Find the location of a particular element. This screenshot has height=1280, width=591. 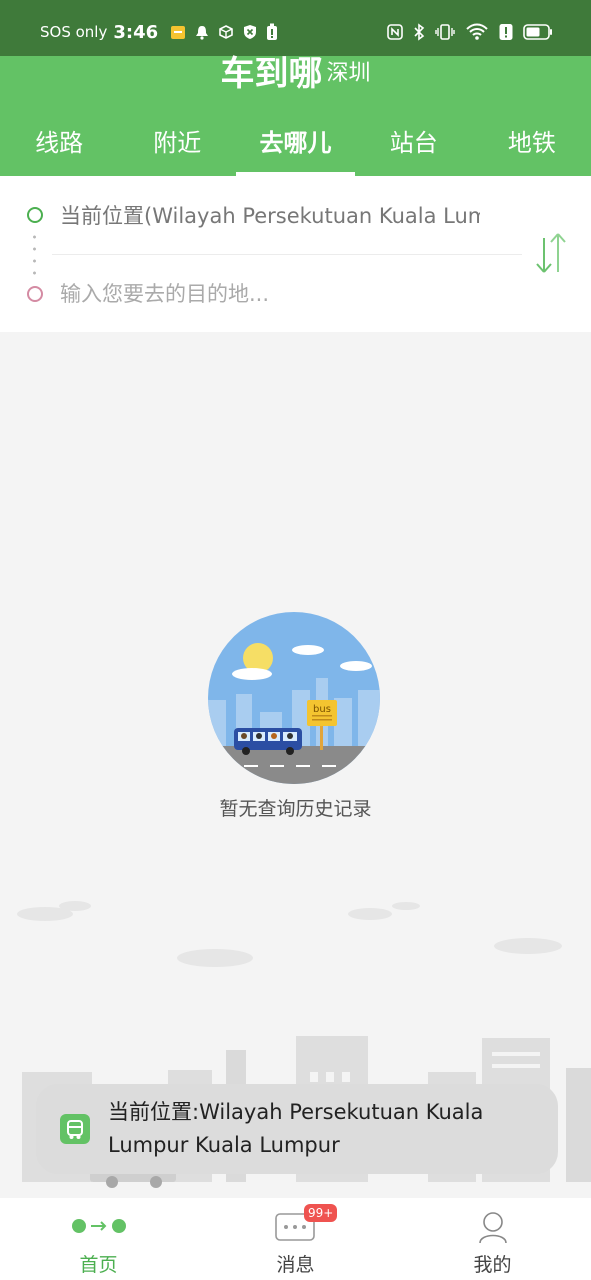

clock: 3:46 is located at coordinates (136, 32).